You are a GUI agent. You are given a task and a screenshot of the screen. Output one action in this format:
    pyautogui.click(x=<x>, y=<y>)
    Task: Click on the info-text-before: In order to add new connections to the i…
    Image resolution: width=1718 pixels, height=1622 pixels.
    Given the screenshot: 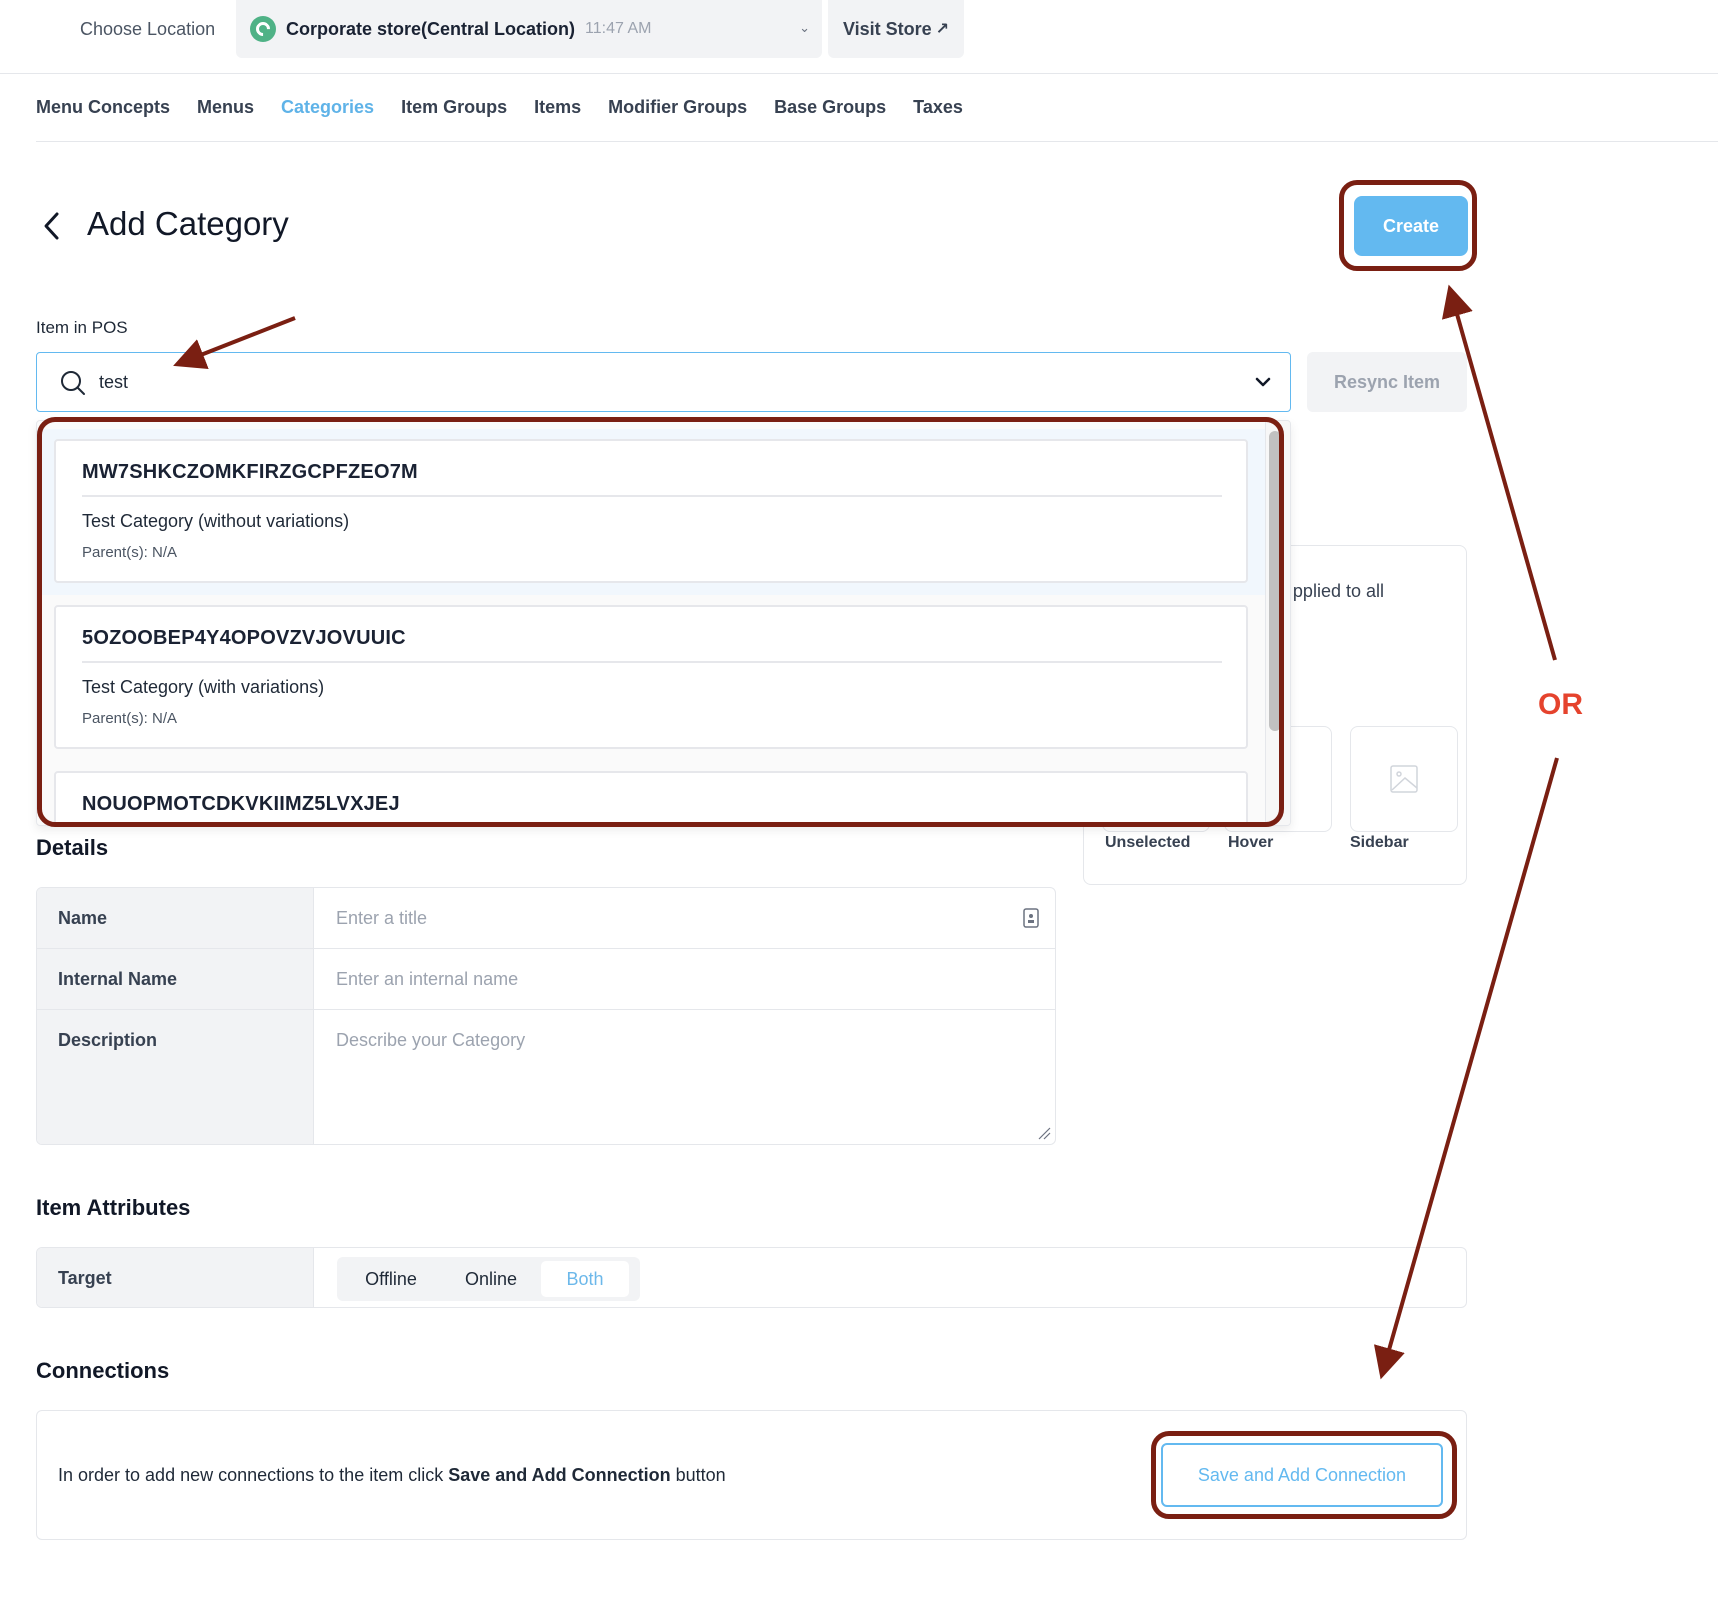 What is the action you would take?
    pyautogui.click(x=253, y=1475)
    